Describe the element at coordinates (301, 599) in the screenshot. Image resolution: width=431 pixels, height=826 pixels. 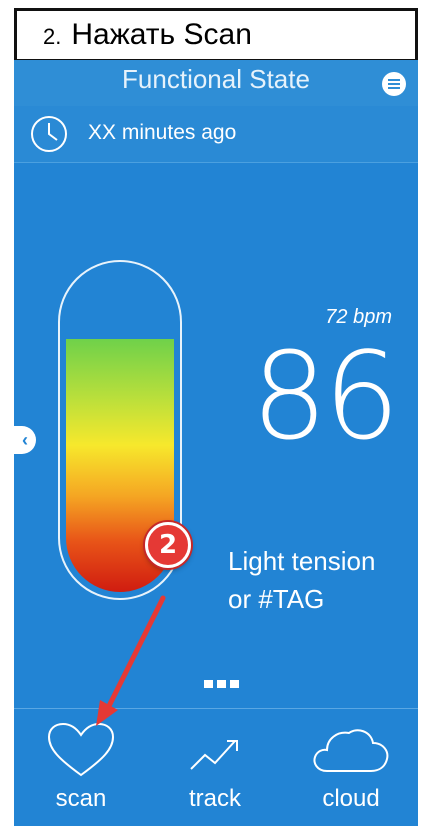
I see `status-line-2: or #TAG` at that location.